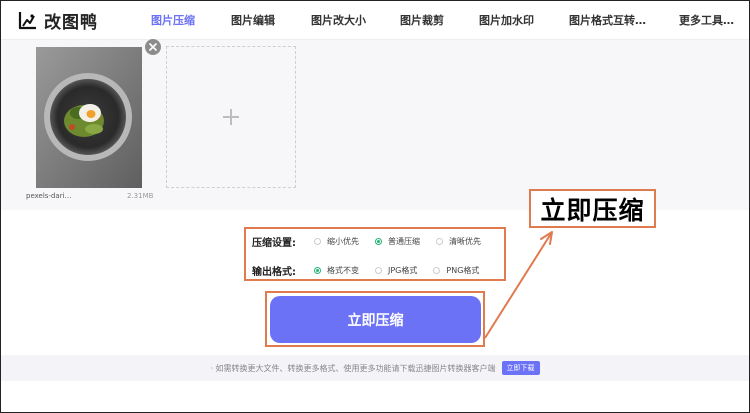 The height and width of the screenshot is (413, 750). I want to click on radio-normal-compress: 普通压缩, so click(397, 241).